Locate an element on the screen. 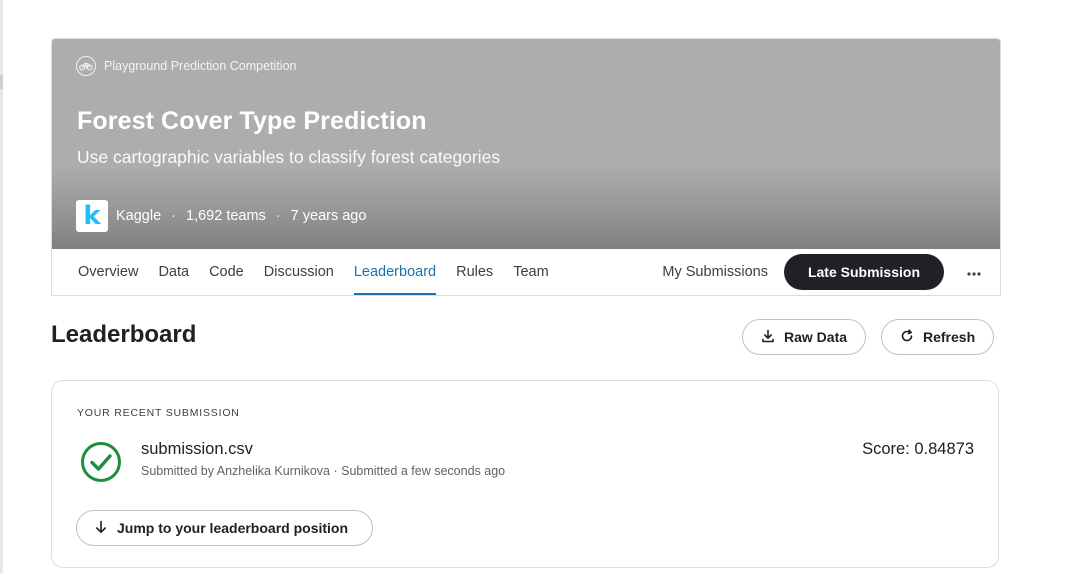  tab-actions: My Submissions Late Submission is located at coordinates (831, 272).